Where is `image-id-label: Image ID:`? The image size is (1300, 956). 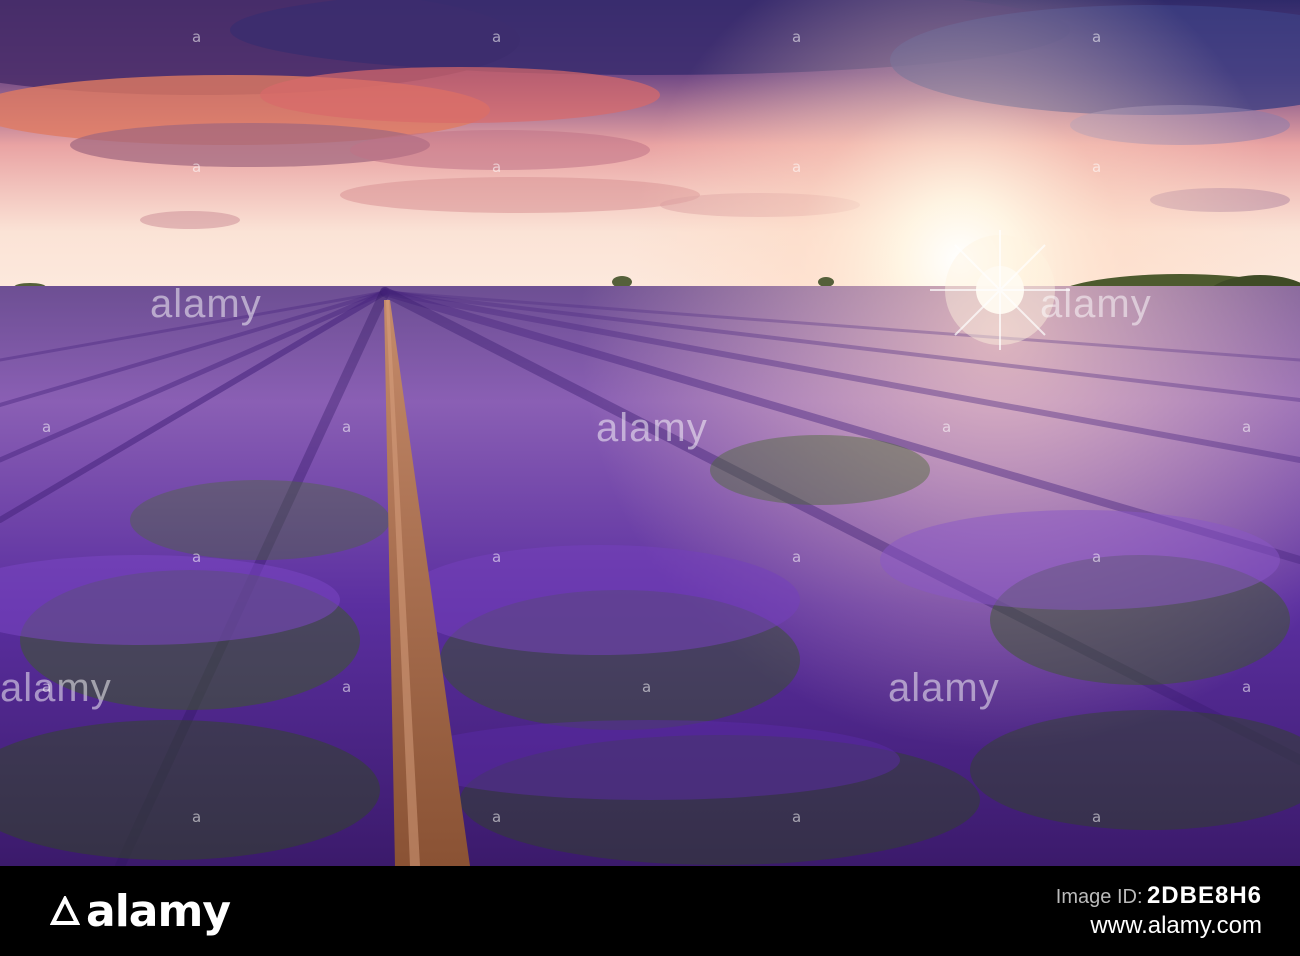
image-id-label: Image ID: is located at coordinates (1099, 897).